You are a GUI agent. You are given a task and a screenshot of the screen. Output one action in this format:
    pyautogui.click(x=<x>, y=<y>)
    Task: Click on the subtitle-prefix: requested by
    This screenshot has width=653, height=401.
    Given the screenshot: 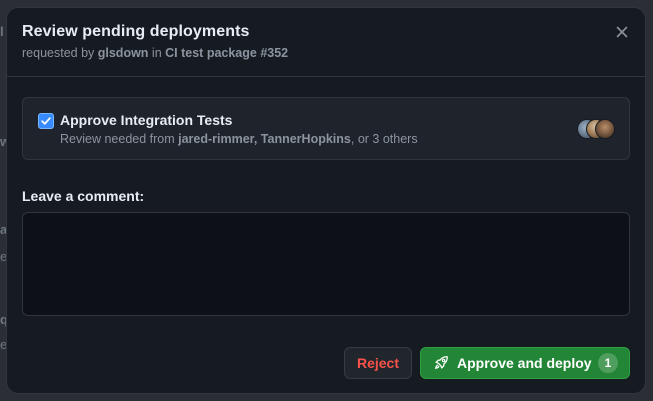 What is the action you would take?
    pyautogui.click(x=60, y=53)
    